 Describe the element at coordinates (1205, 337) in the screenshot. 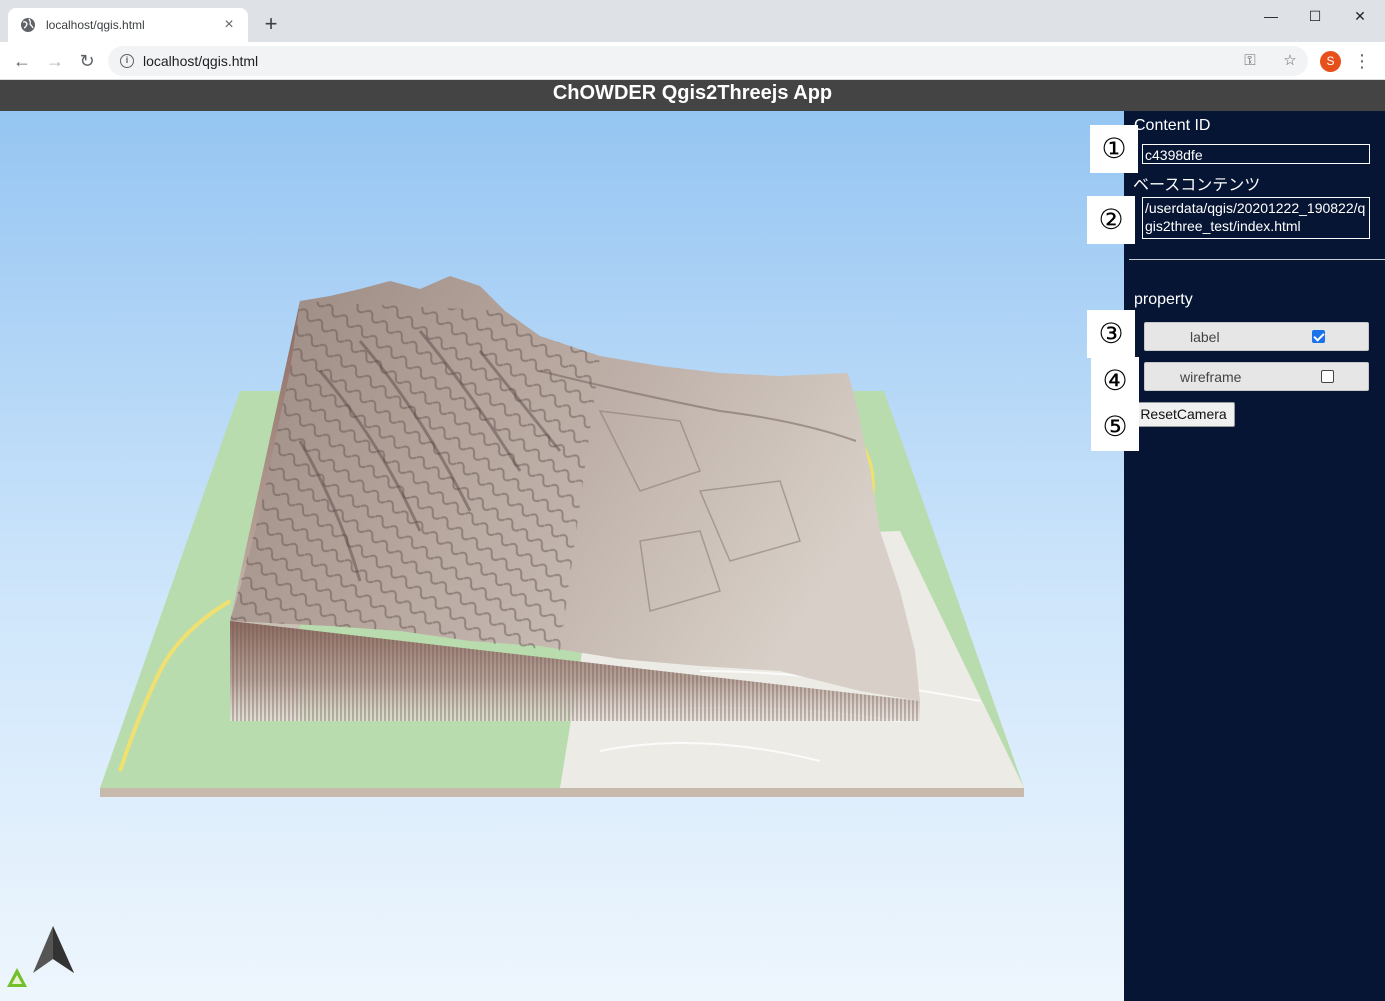

I see `label-property-name: label` at that location.